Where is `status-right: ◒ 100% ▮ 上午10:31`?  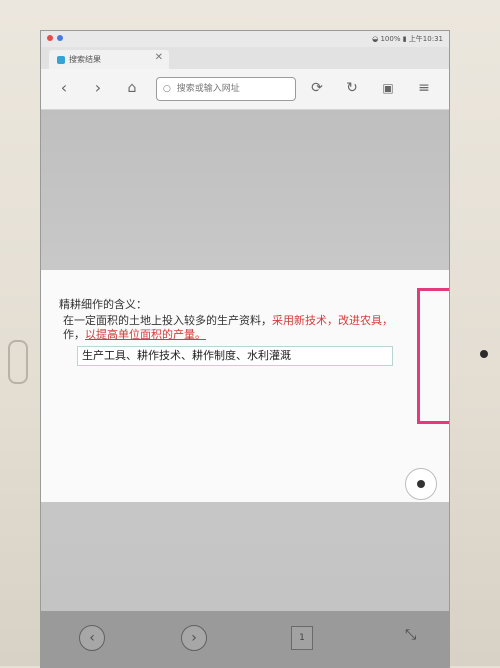
status-right: ◒ 100% ▮ 上午10:31 is located at coordinates (407, 39).